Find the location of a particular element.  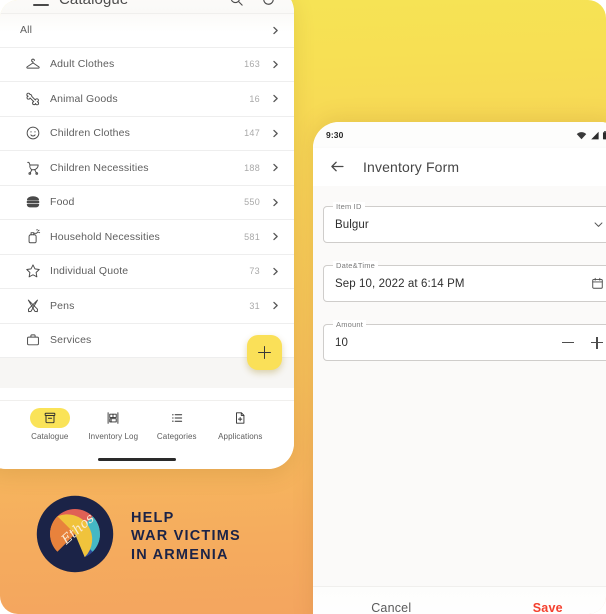

briefcase-icon is located at coordinates (33, 340).